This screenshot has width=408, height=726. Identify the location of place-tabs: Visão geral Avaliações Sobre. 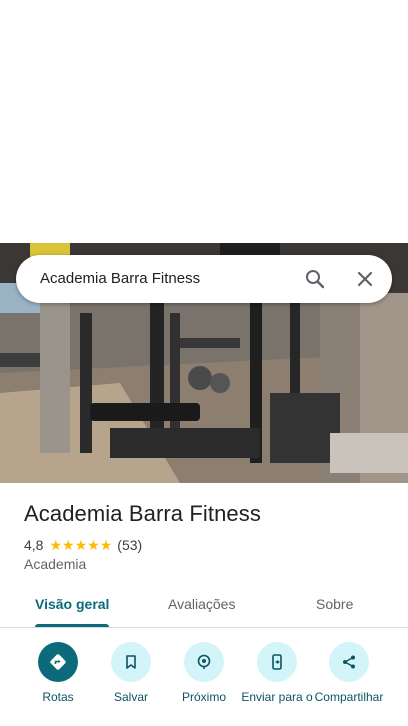
(204, 606).